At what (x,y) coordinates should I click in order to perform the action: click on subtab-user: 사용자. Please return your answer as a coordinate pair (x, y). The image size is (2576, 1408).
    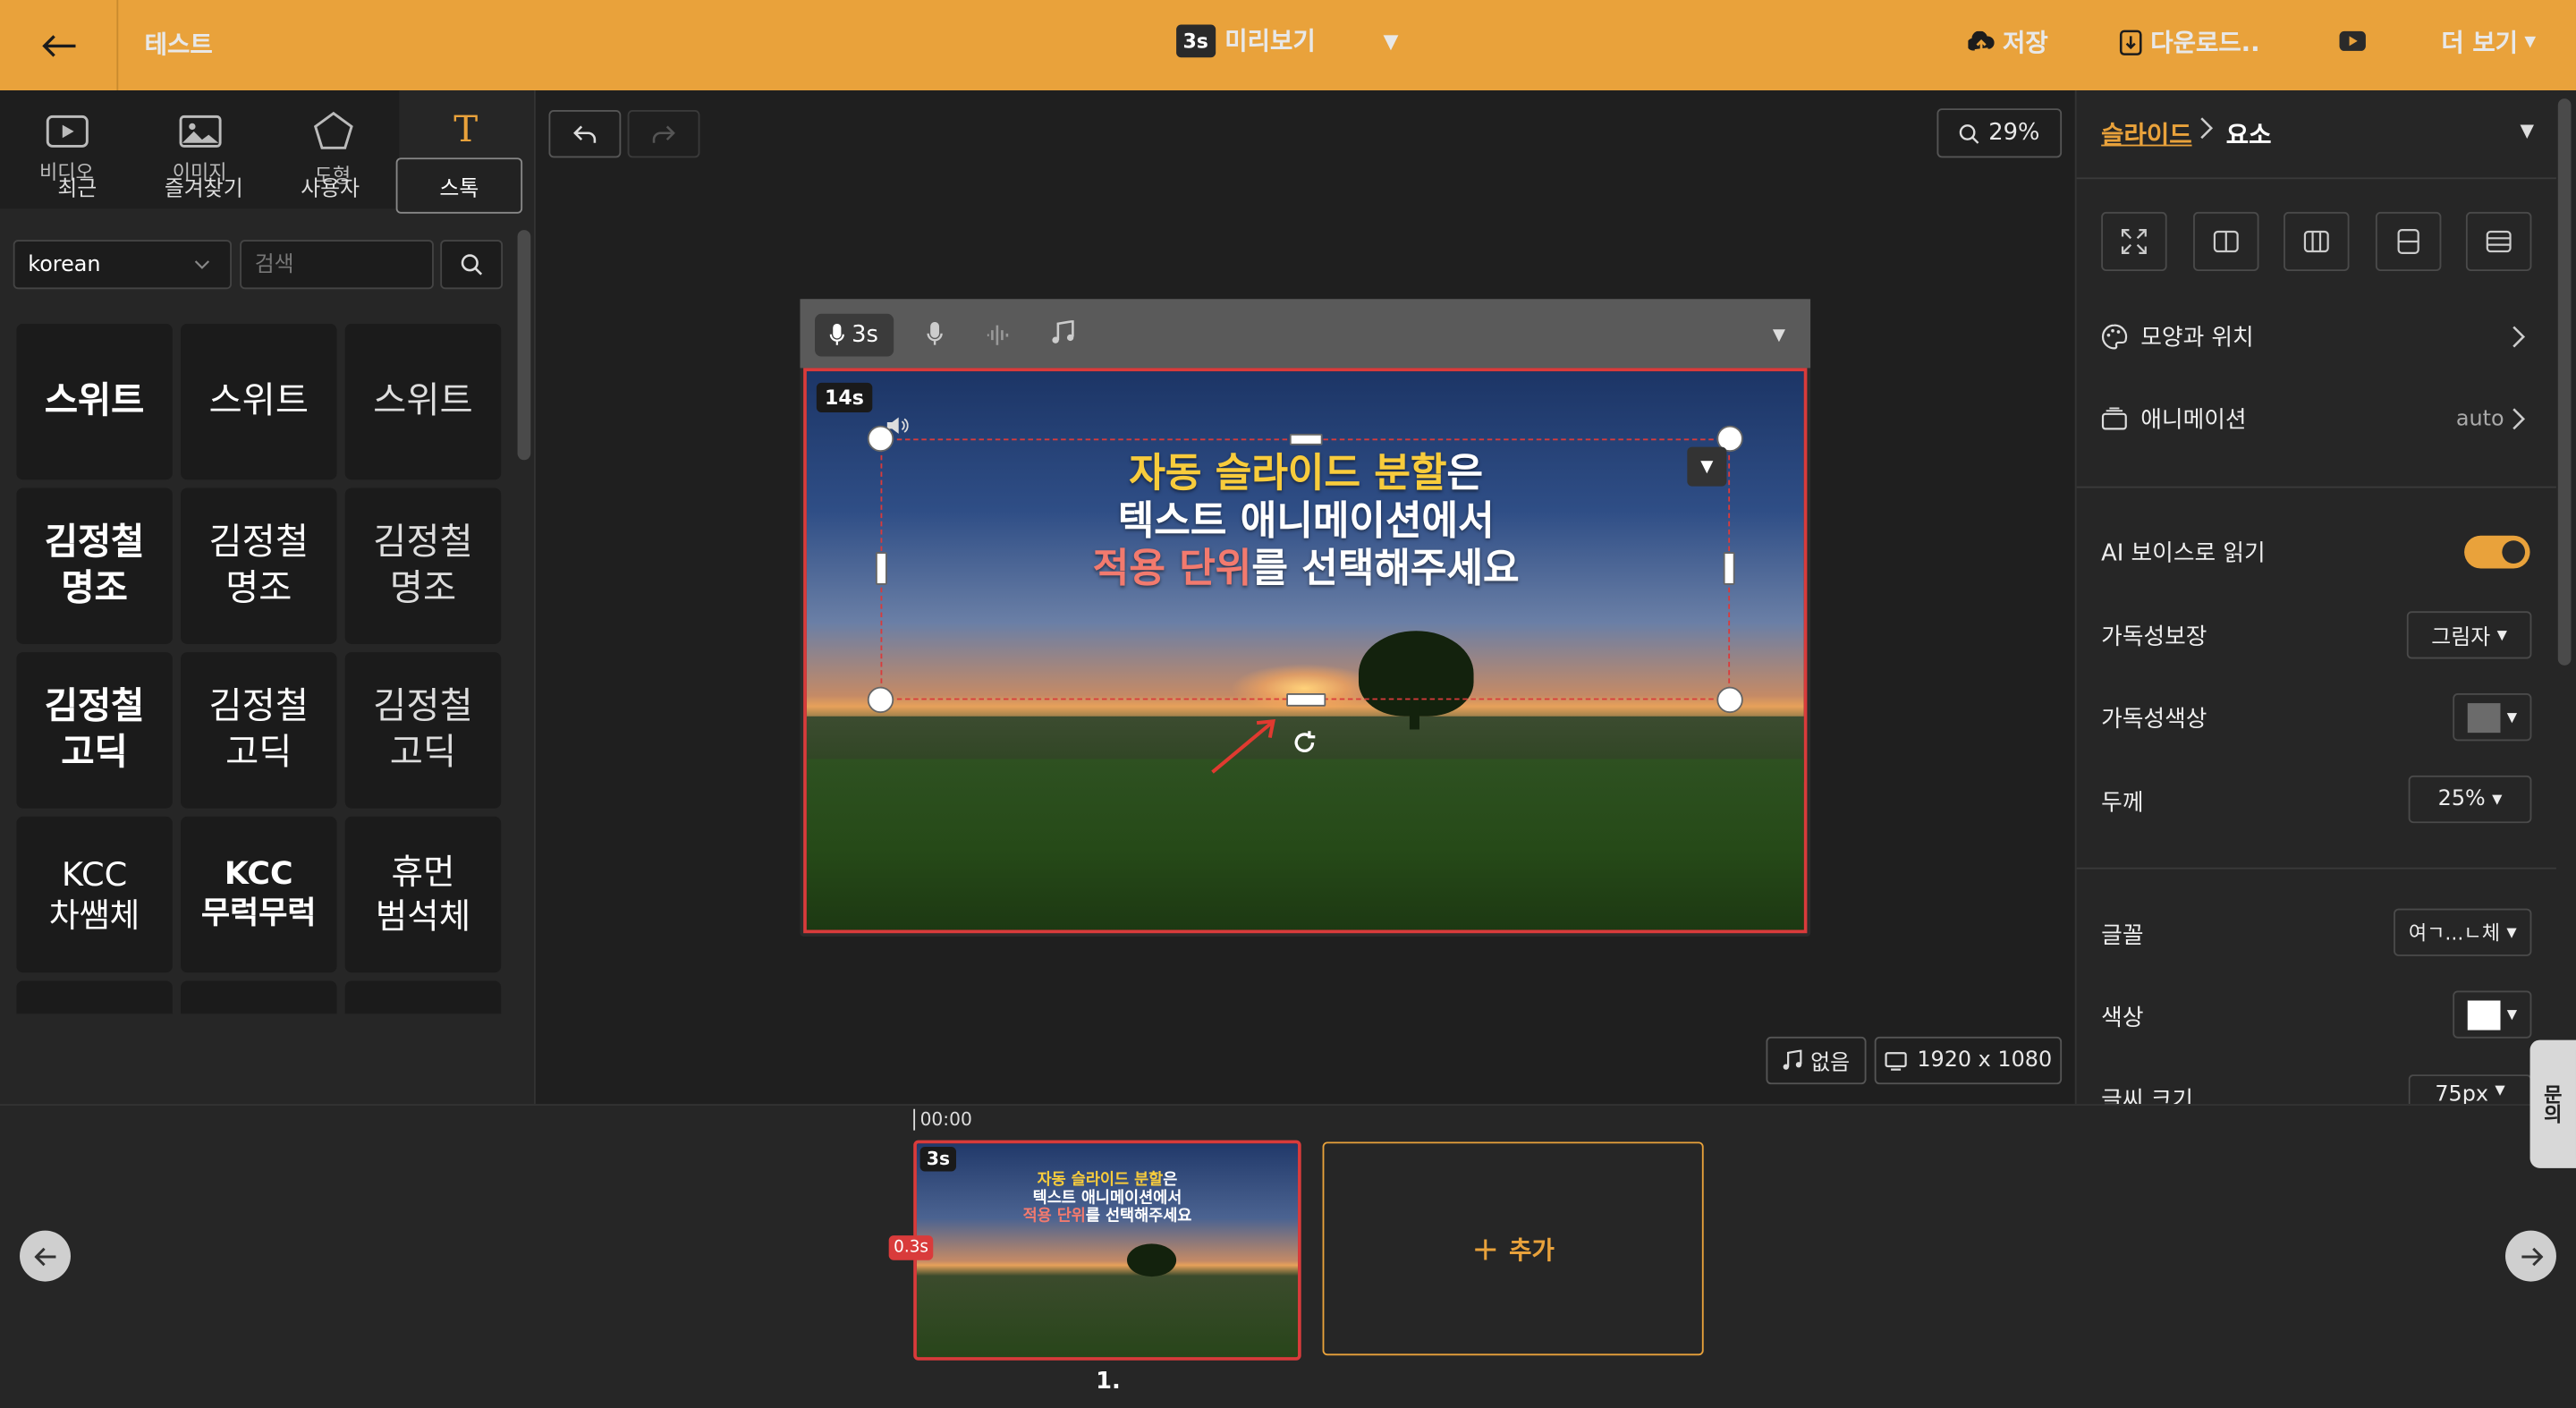
    Looking at the image, I should click on (330, 185).